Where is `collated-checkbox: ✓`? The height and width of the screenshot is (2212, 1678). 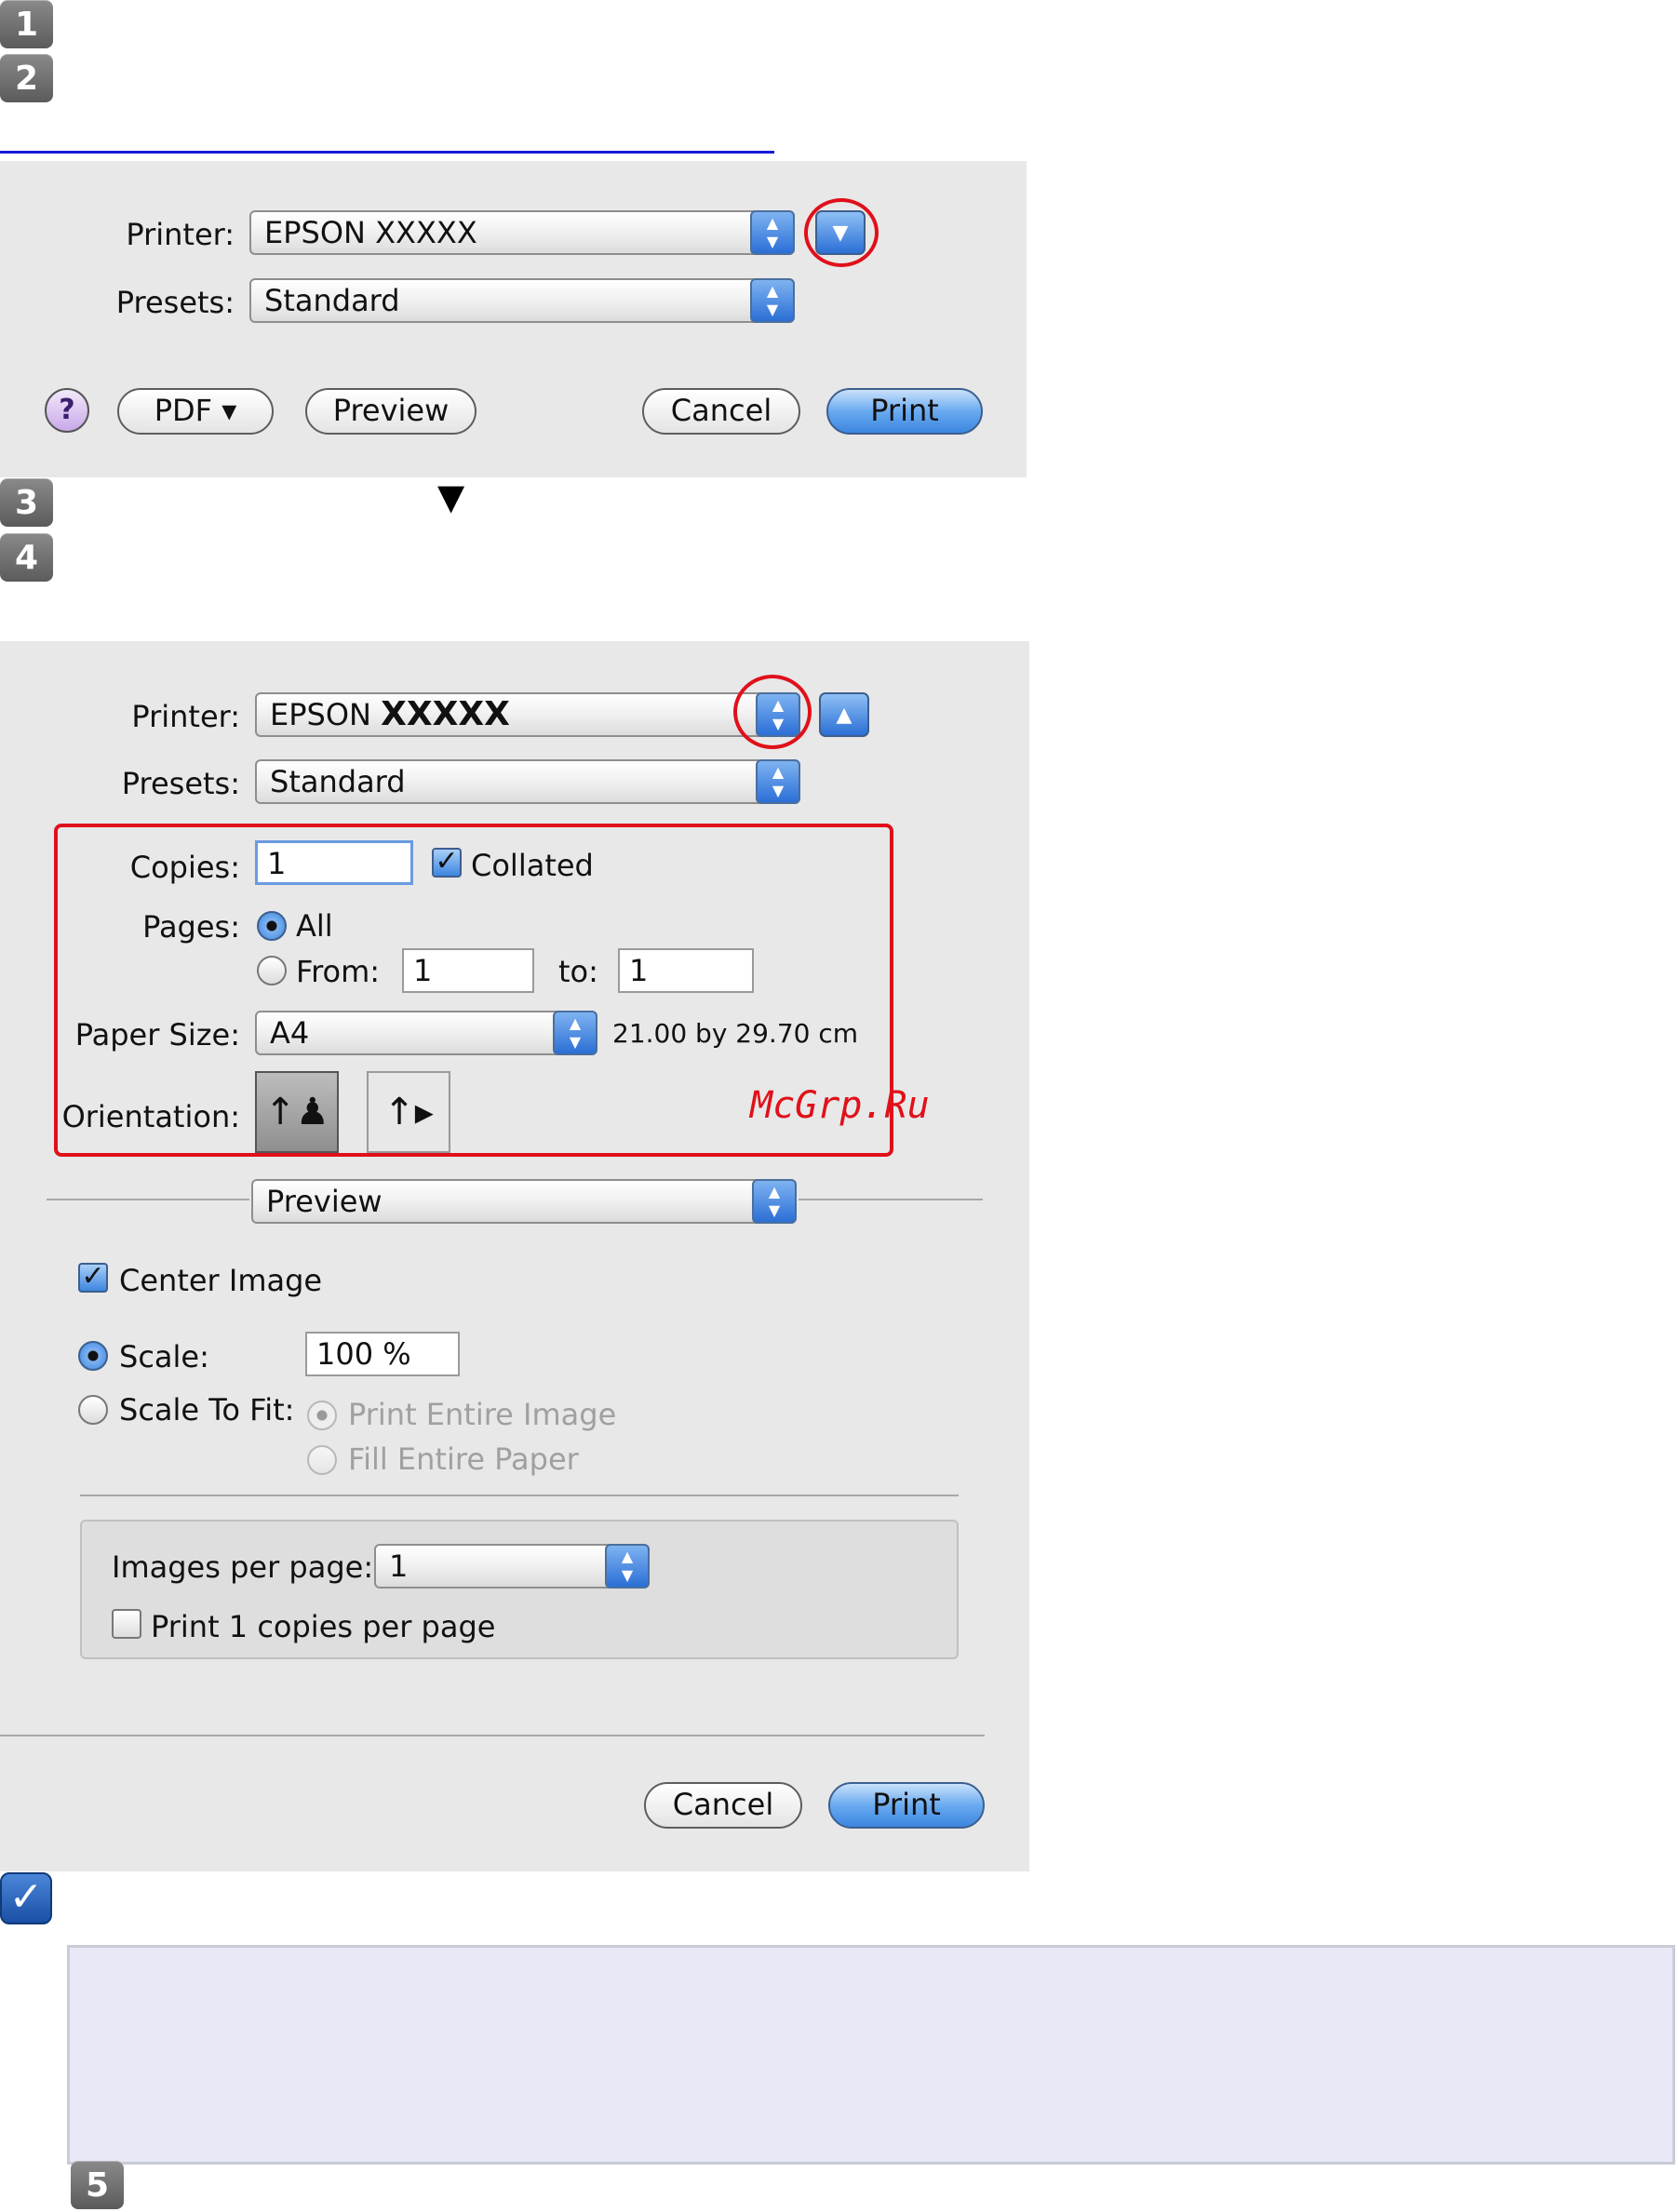
collated-checkbox: ✓ is located at coordinates (447, 863).